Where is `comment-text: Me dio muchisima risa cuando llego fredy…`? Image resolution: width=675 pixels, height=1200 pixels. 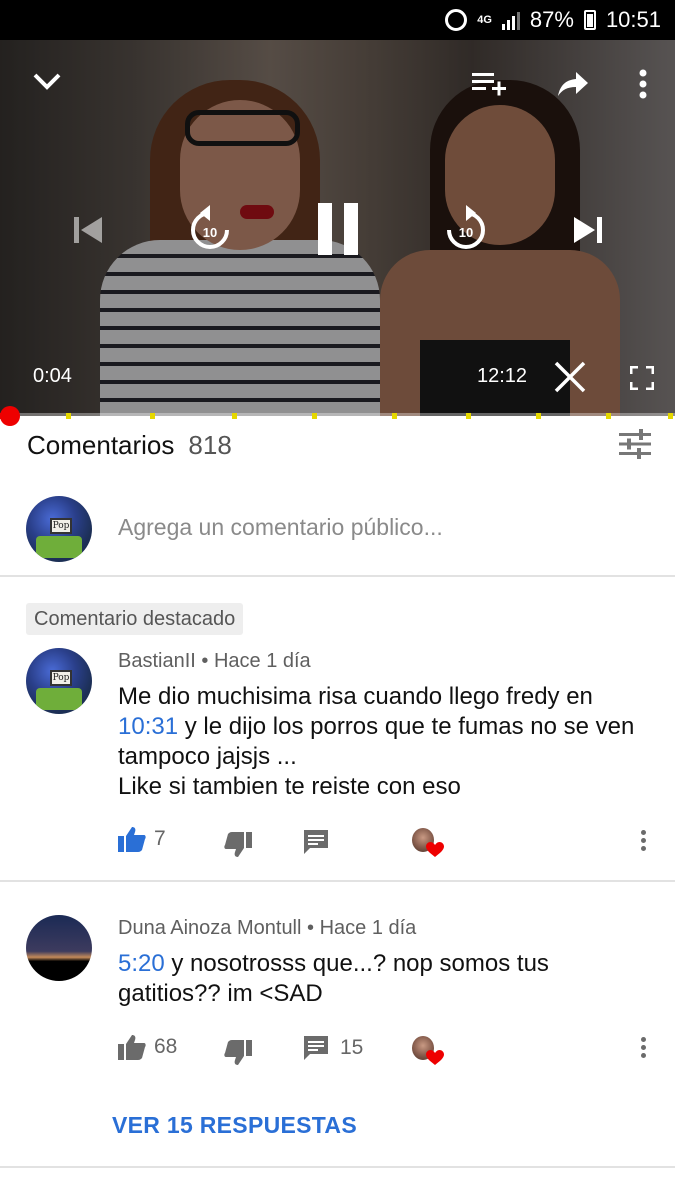 comment-text: Me dio muchisima risa cuando llego fredy… is located at coordinates (376, 741).